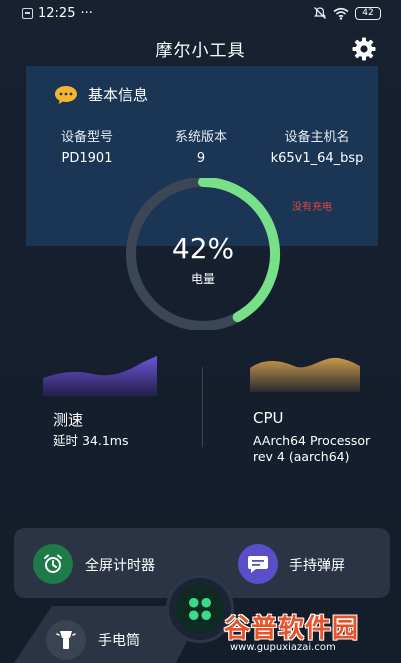  What do you see at coordinates (200, 137) in the screenshot?
I see `system-version-label: 系统版本` at bounding box center [200, 137].